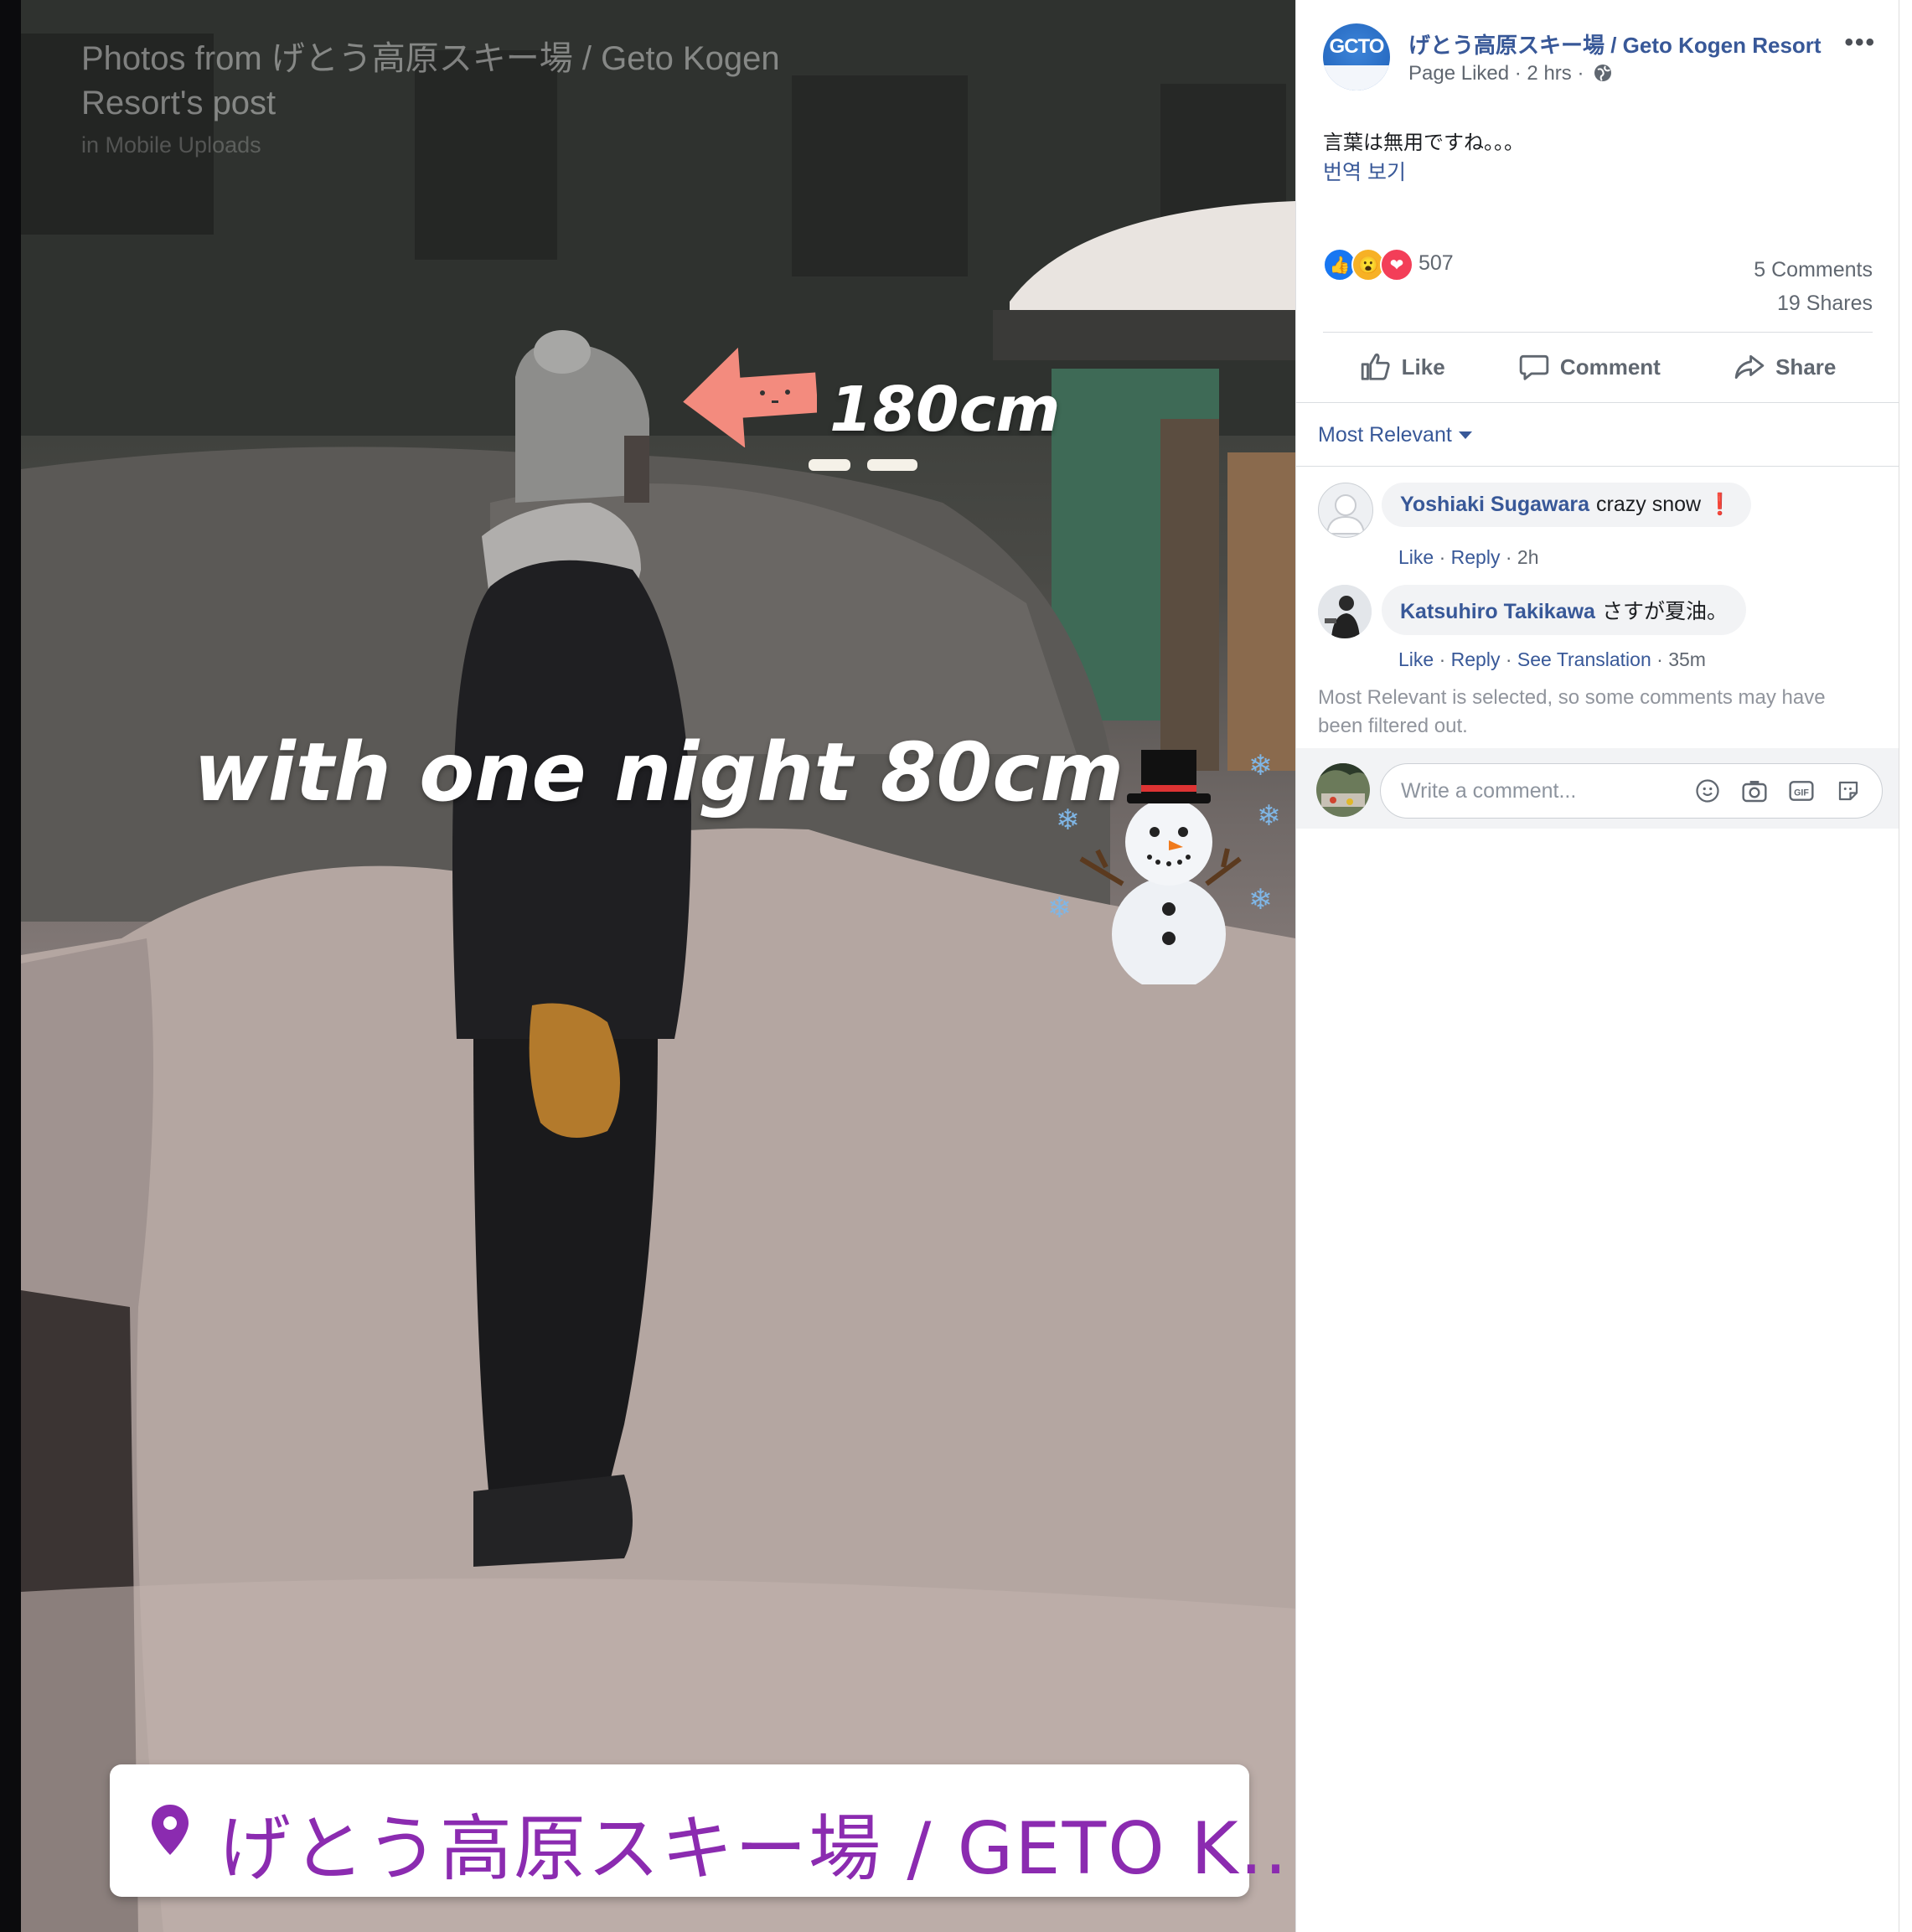 Image resolution: width=1912 pixels, height=1932 pixels. I want to click on current-user-avatar, so click(1343, 790).